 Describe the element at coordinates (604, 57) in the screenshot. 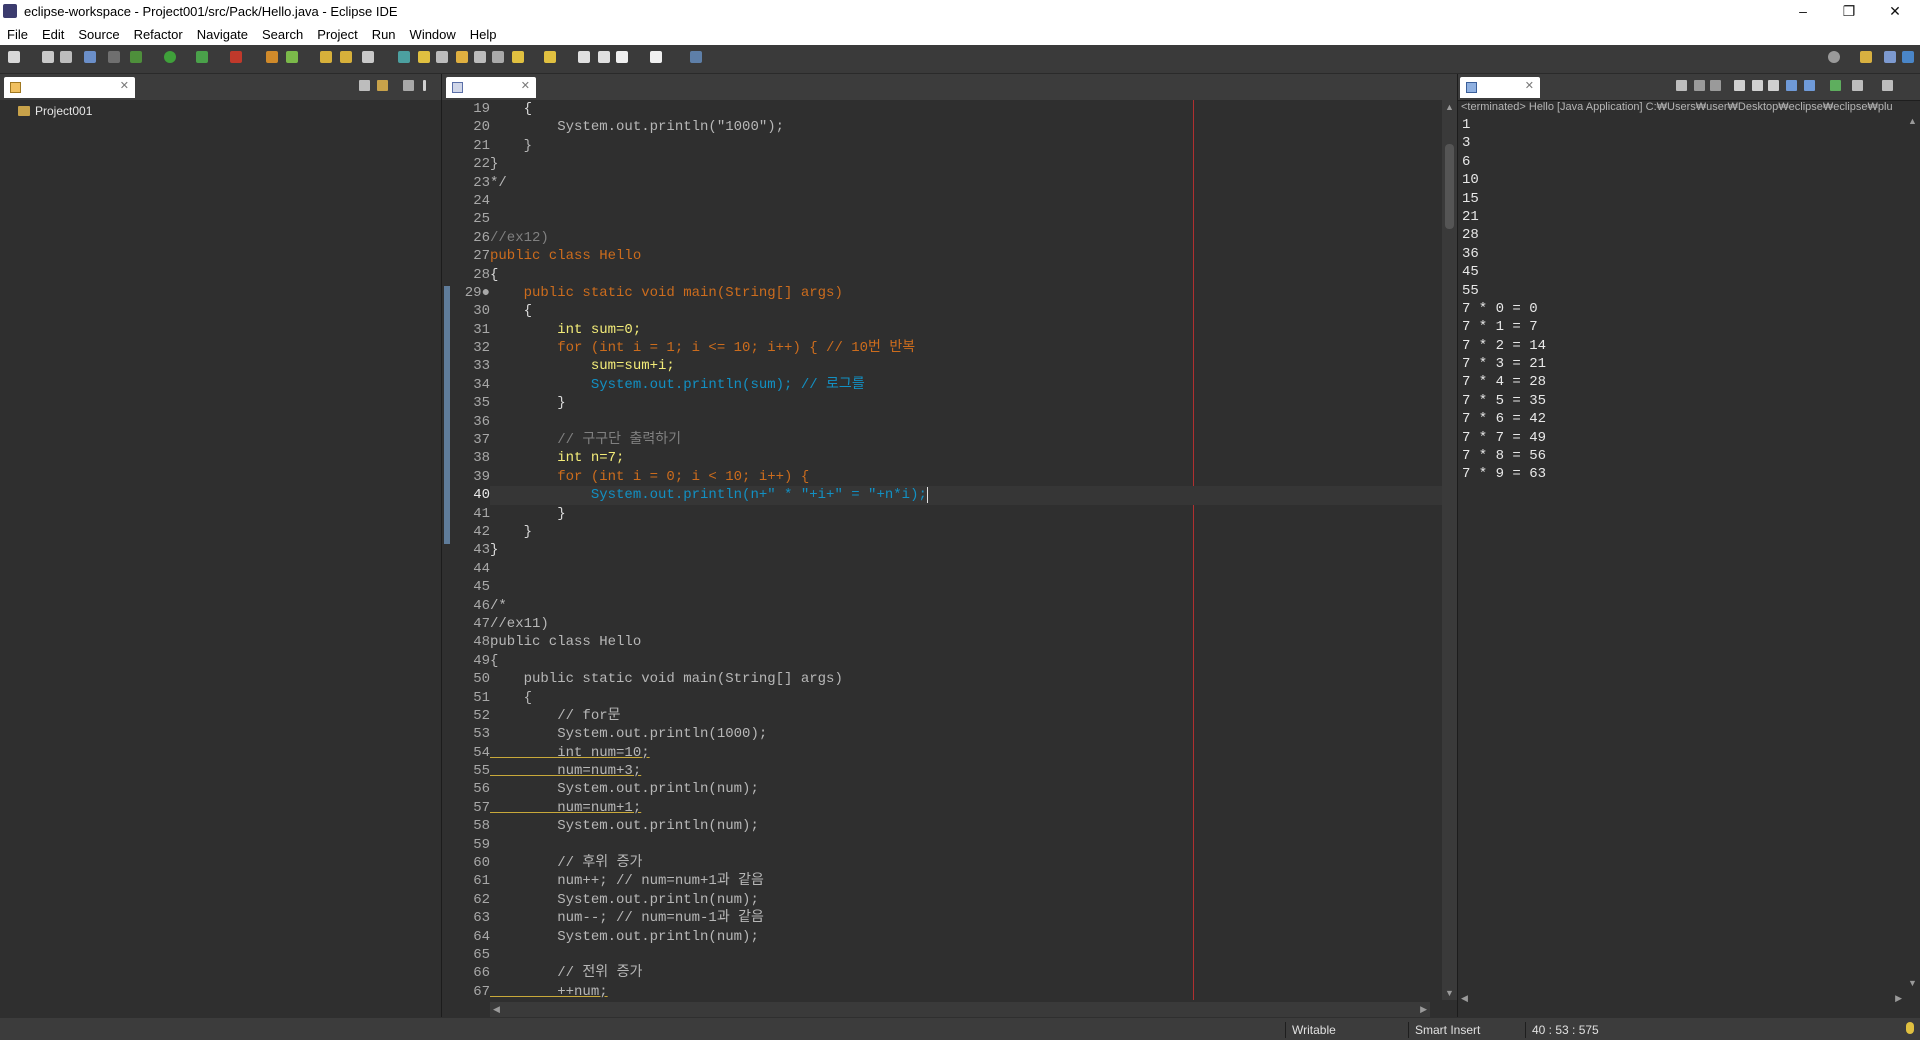

I see `next-edit-icon` at that location.